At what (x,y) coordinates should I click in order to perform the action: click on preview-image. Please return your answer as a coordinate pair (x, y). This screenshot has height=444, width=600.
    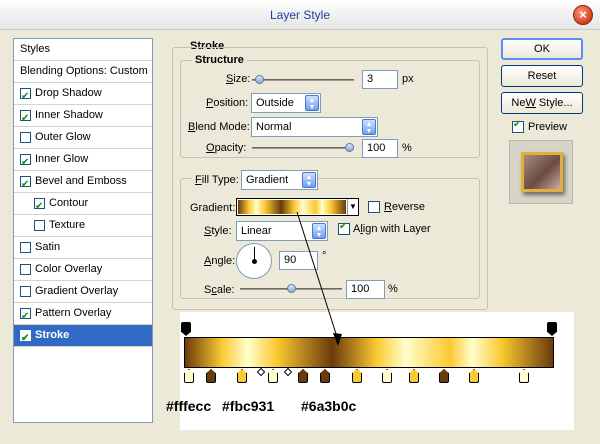
    Looking at the image, I should click on (542, 172).